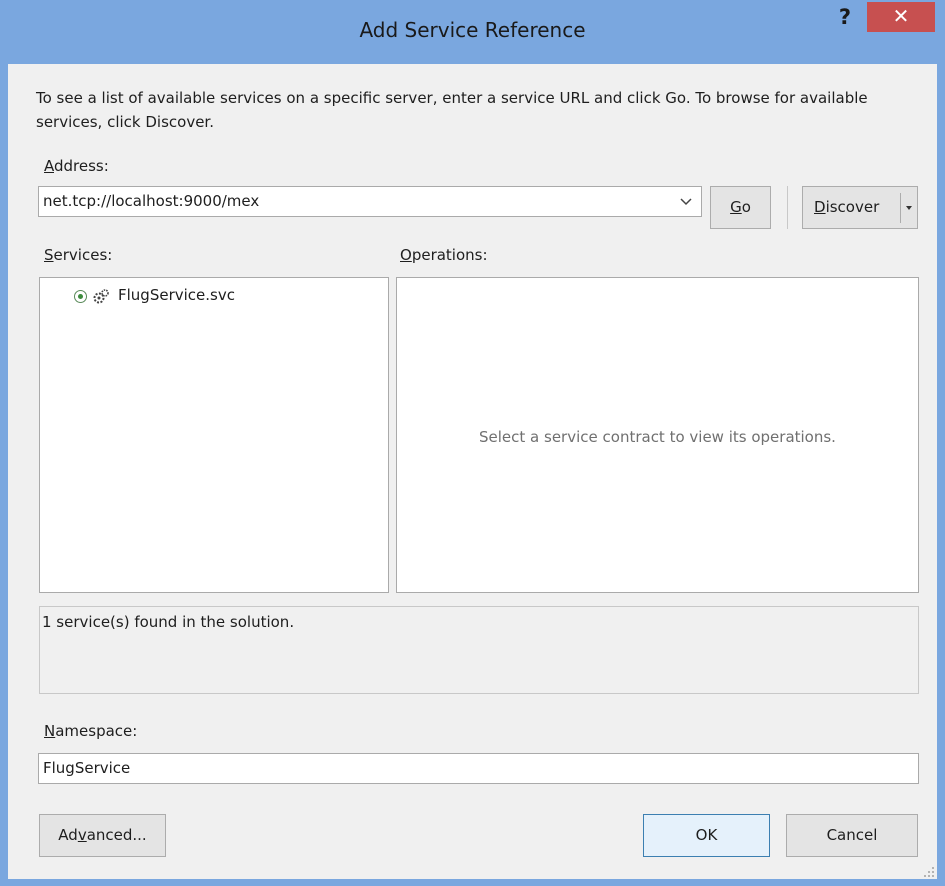 Image resolution: width=945 pixels, height=886 pixels. Describe the element at coordinates (845, 17) in the screenshot. I see `help-button: ?` at that location.